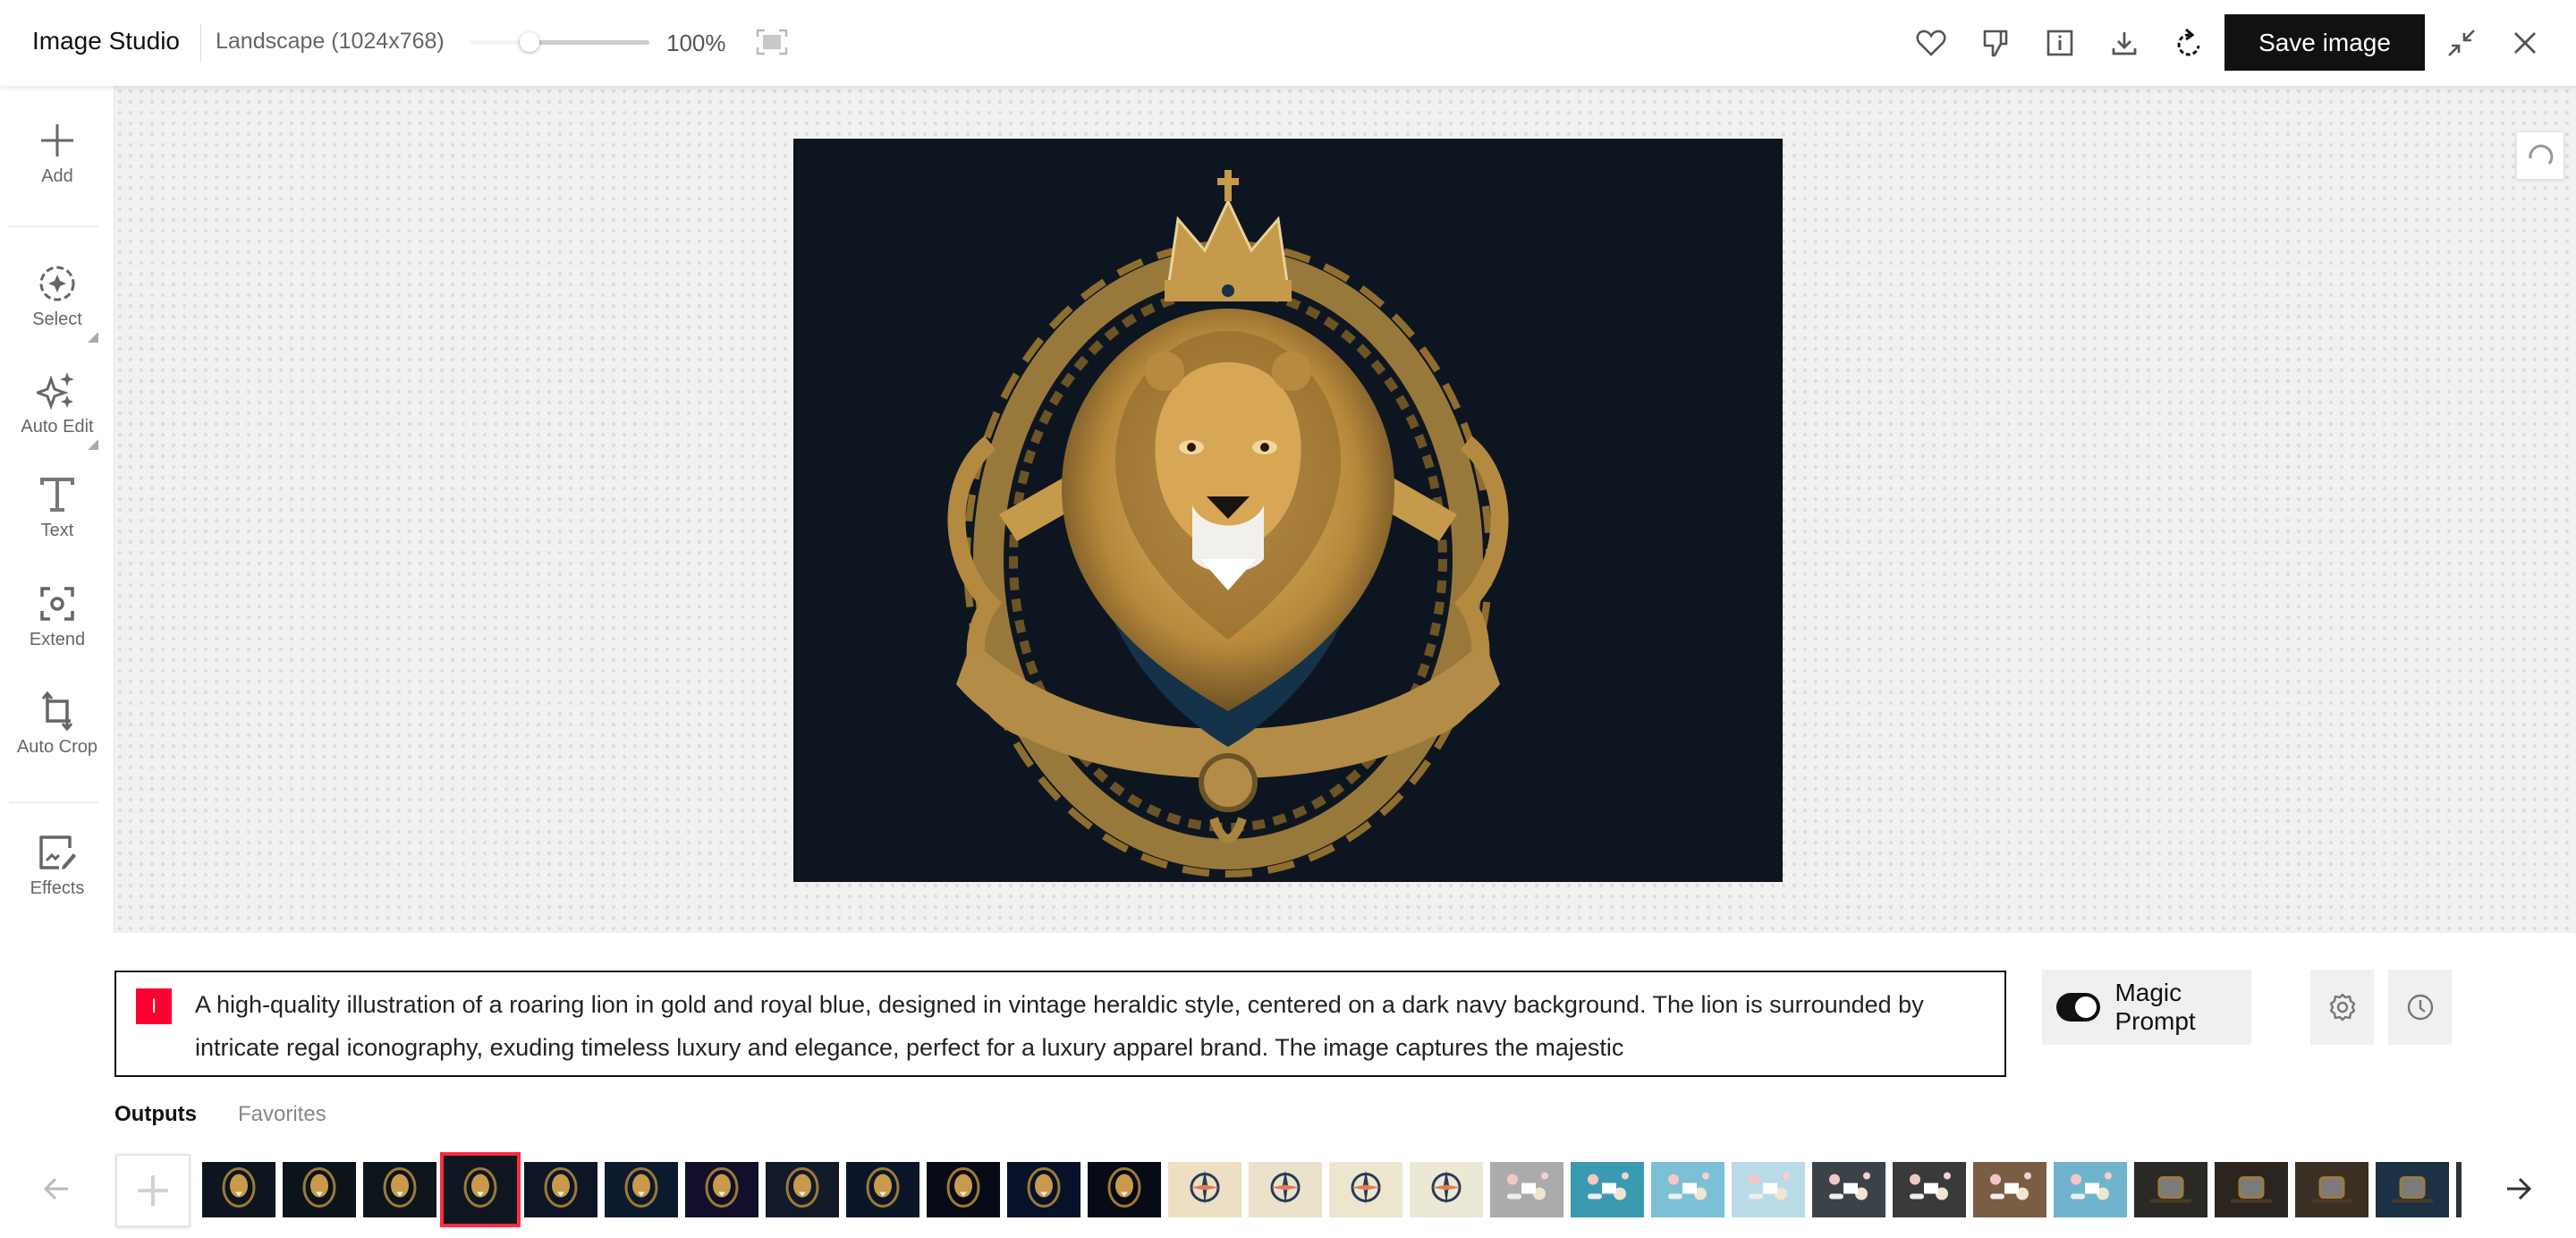  I want to click on extend-icon, so click(57, 604).